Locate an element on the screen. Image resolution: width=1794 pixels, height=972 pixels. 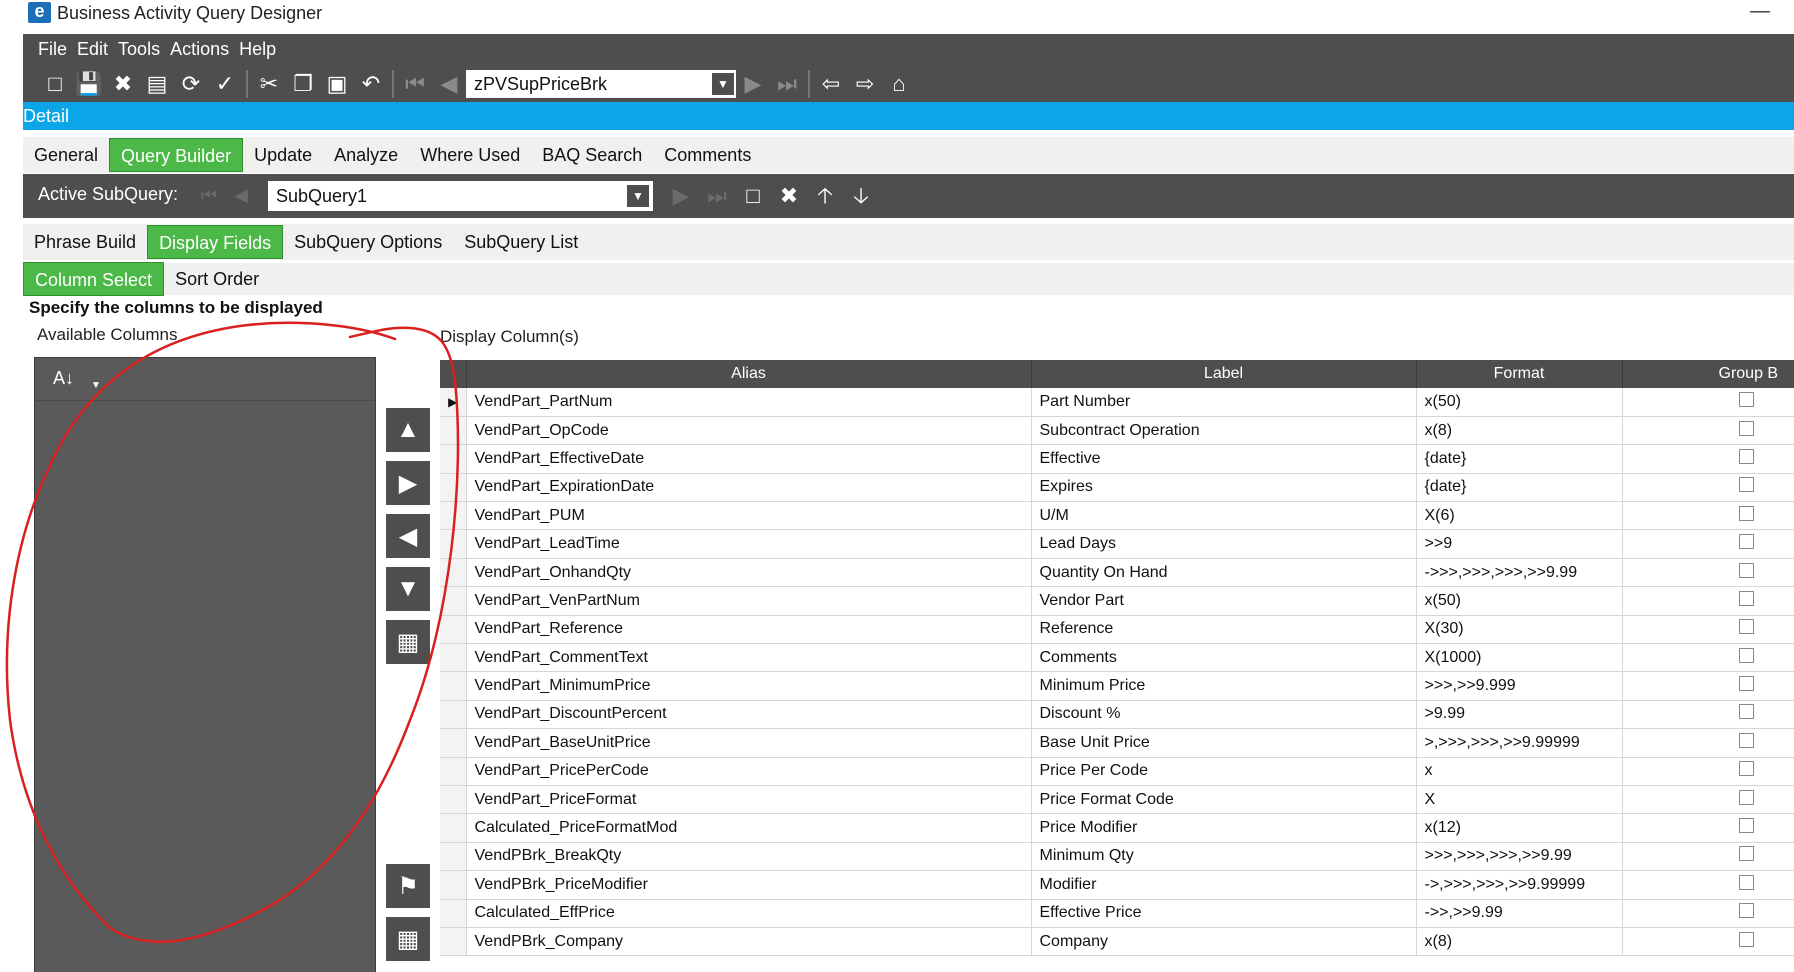
tab-phrase-build: Phrase Build is located at coordinates (85, 242).